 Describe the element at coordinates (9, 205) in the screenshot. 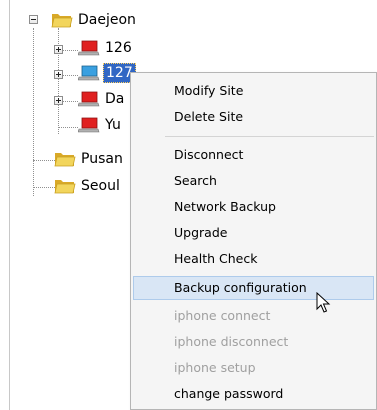

I see `pane-border` at that location.